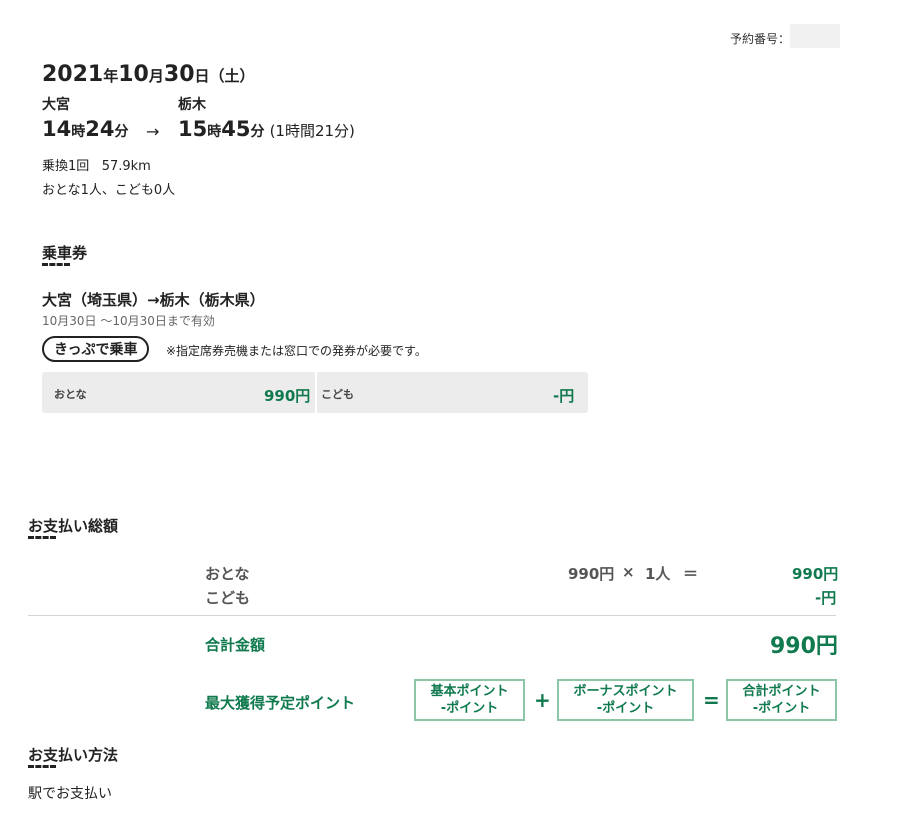  What do you see at coordinates (826, 598) in the screenshot?
I see `pay-child-amount: -円` at bounding box center [826, 598].